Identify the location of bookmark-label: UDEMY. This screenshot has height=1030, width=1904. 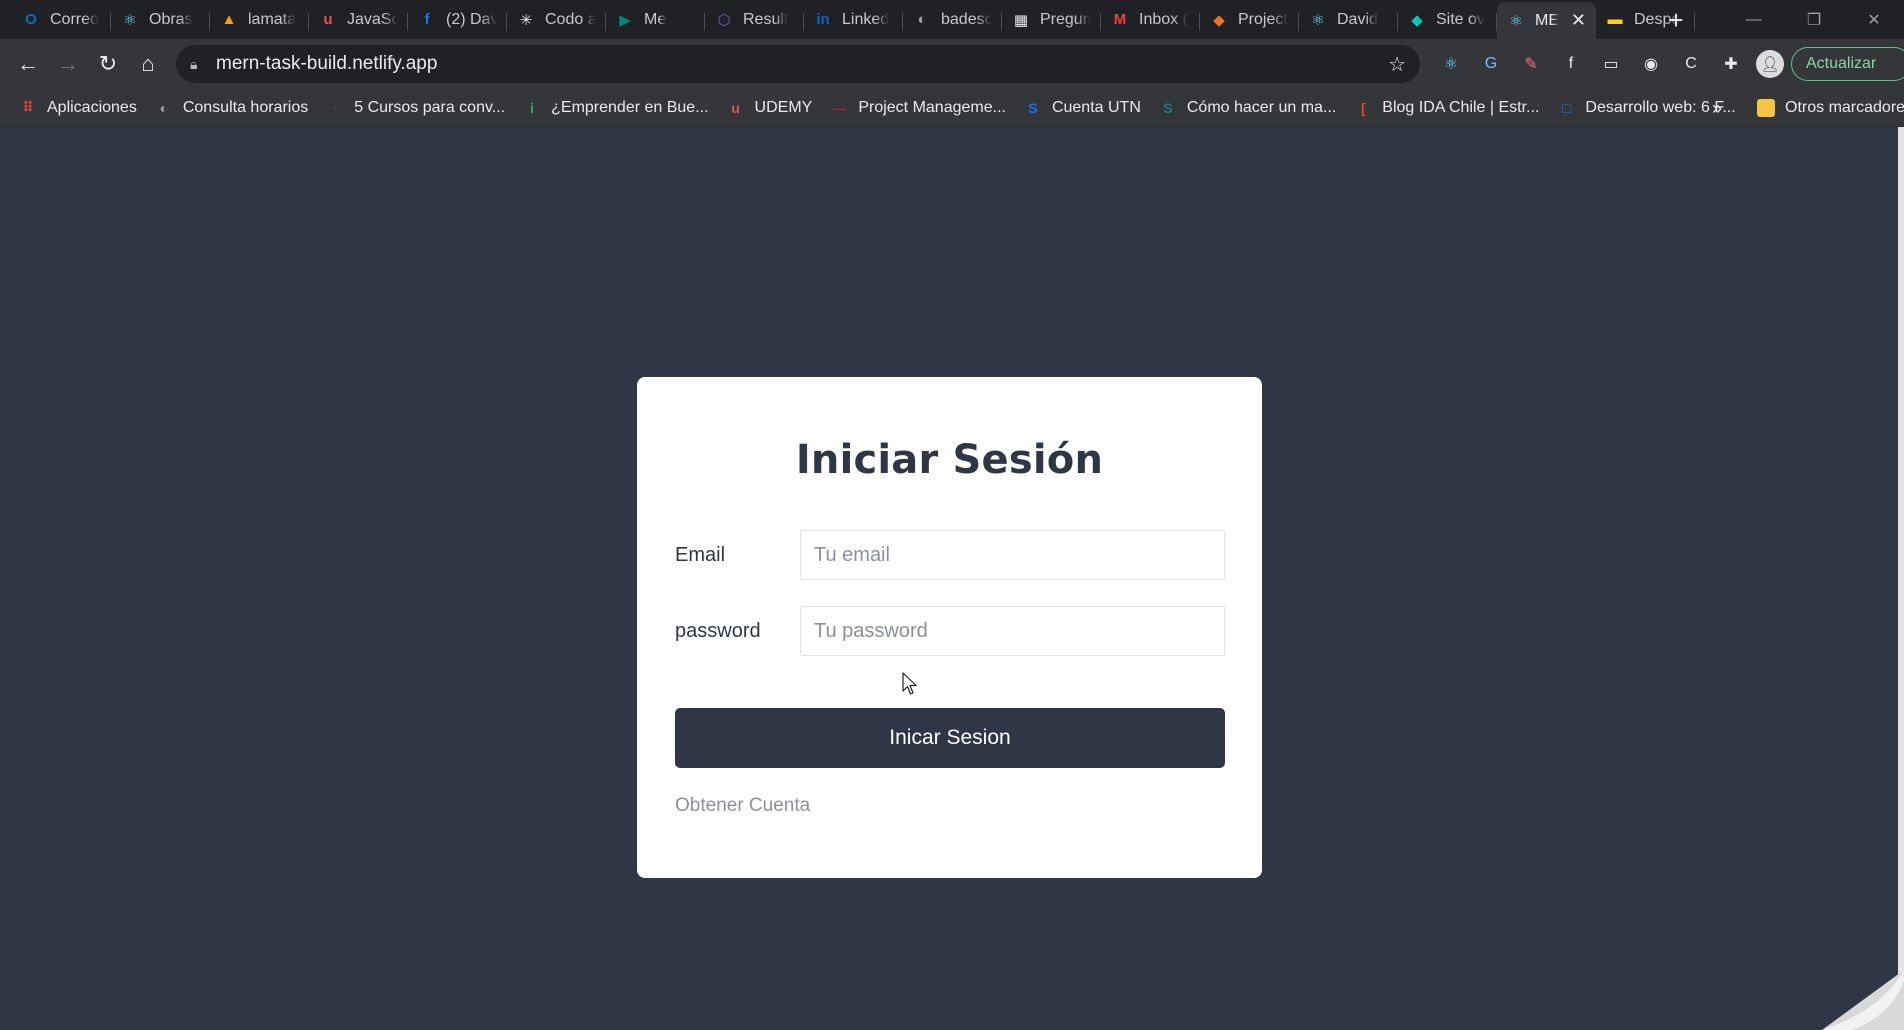
(783, 107).